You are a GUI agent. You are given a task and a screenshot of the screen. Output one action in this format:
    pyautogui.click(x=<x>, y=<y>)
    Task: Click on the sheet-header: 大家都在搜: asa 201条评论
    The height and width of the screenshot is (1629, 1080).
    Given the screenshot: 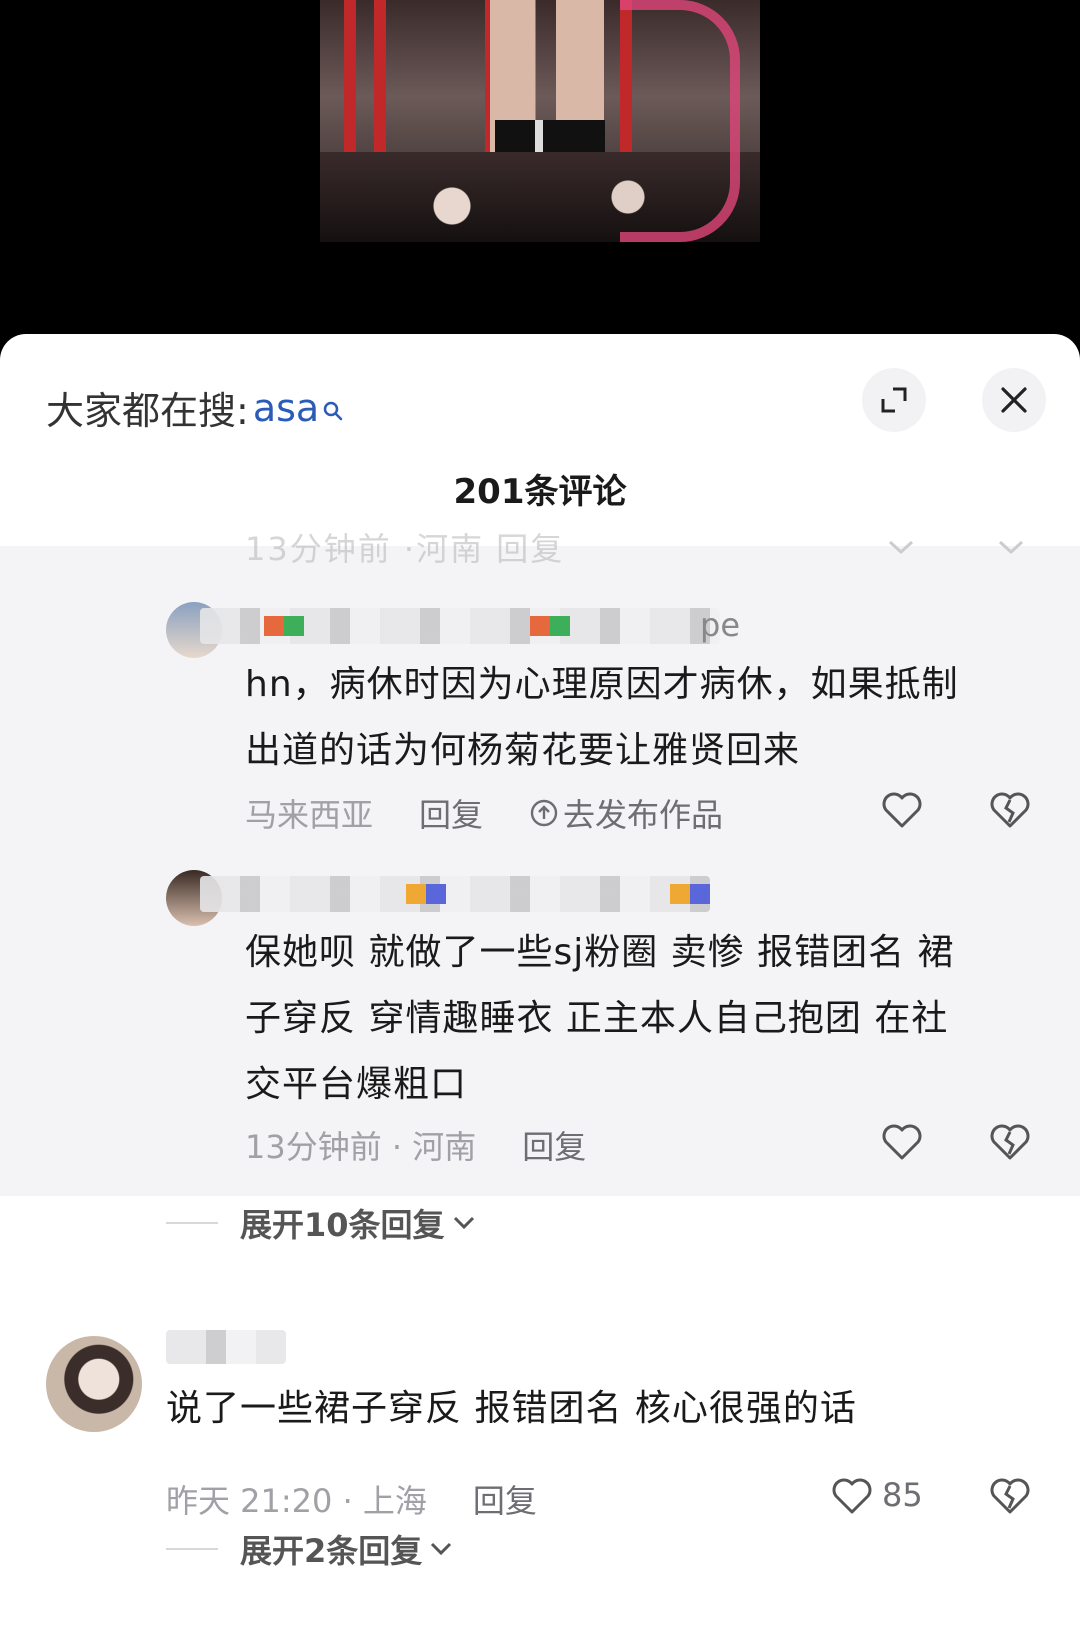 What is the action you would take?
    pyautogui.click(x=540, y=440)
    